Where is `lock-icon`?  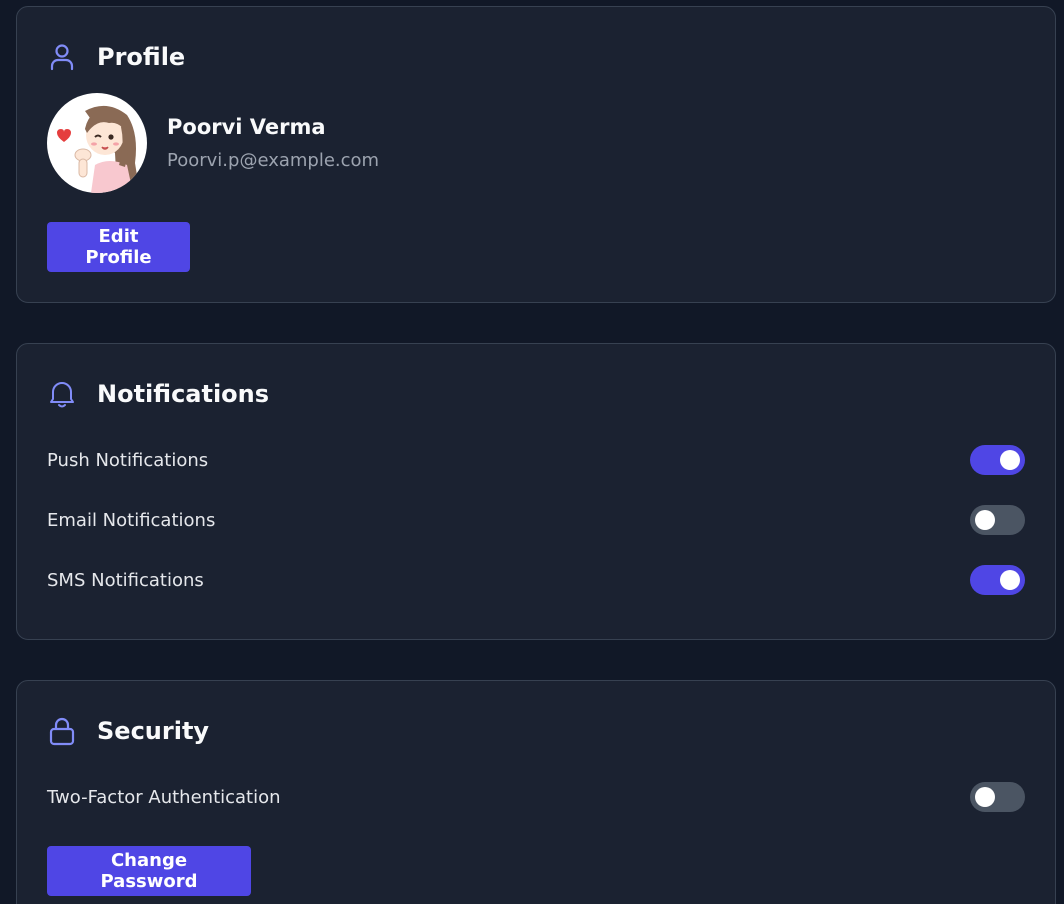
lock-icon is located at coordinates (62, 731).